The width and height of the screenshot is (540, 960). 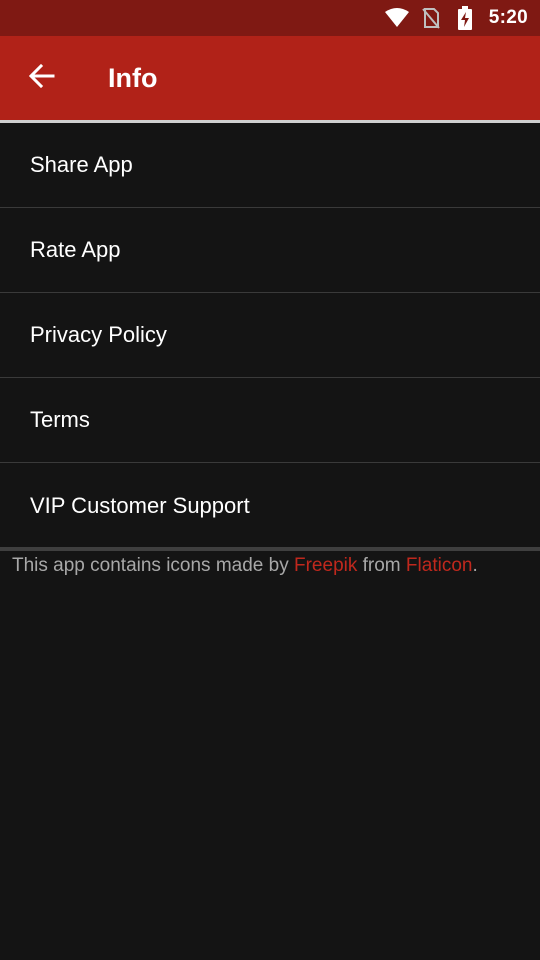 What do you see at coordinates (465, 18) in the screenshot?
I see `battery-charging-icon` at bounding box center [465, 18].